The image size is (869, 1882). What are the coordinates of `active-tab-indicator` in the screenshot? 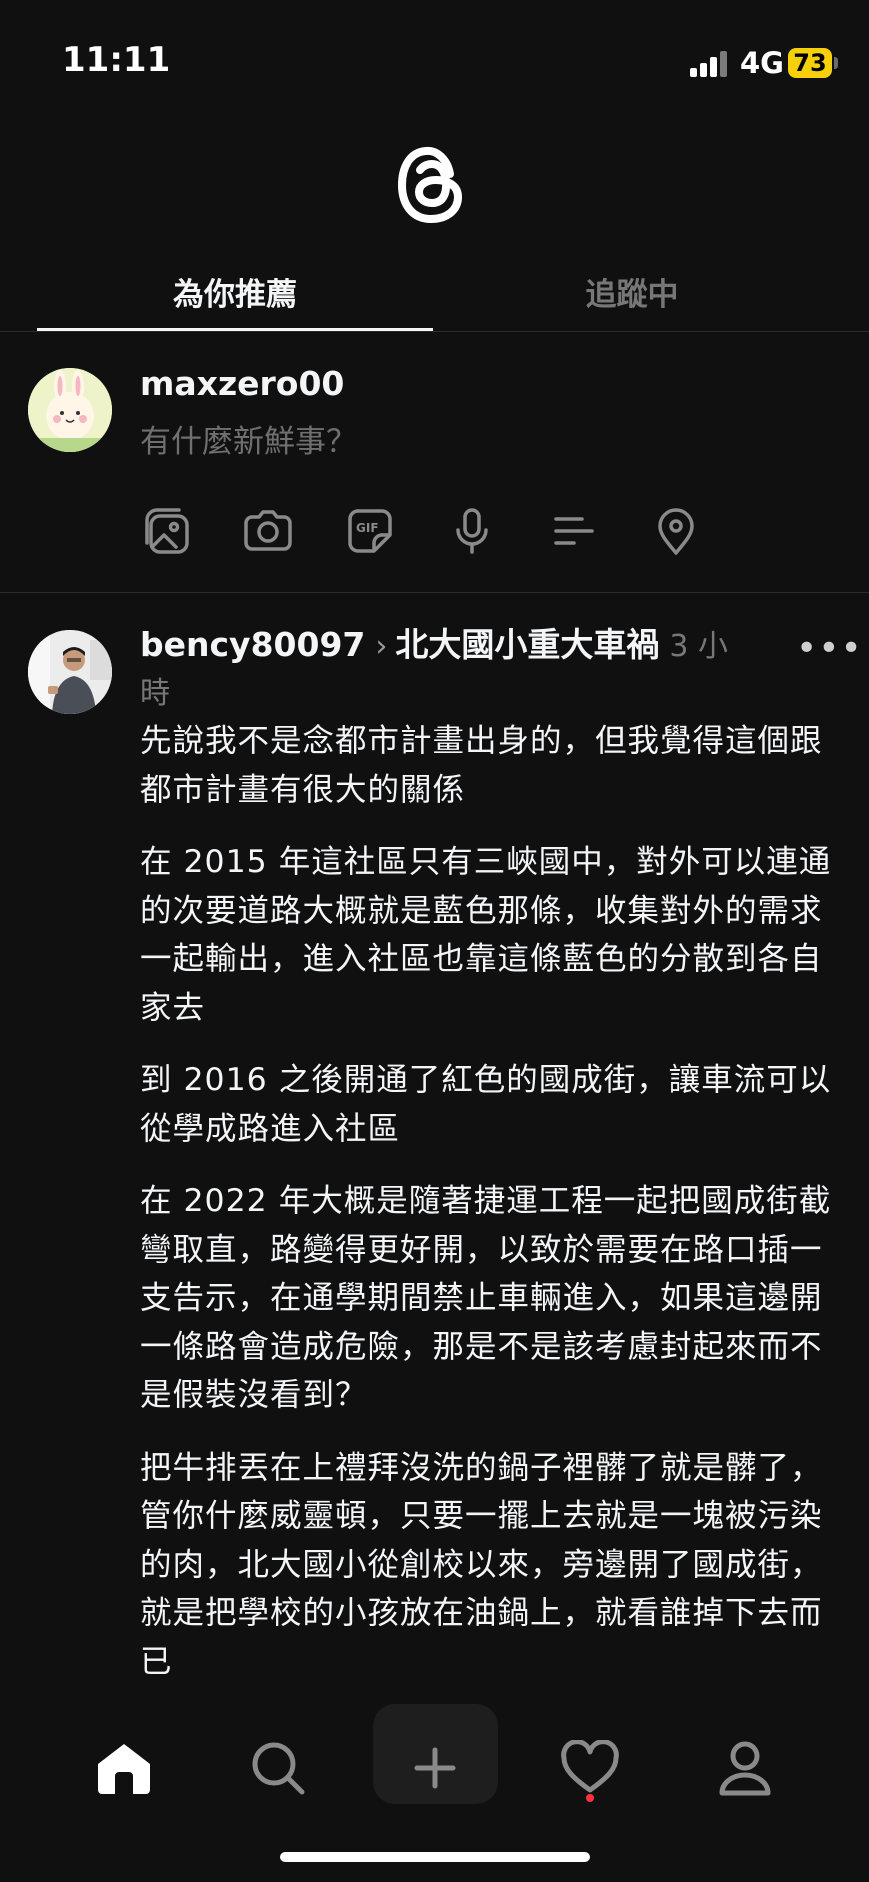 It's located at (235, 329).